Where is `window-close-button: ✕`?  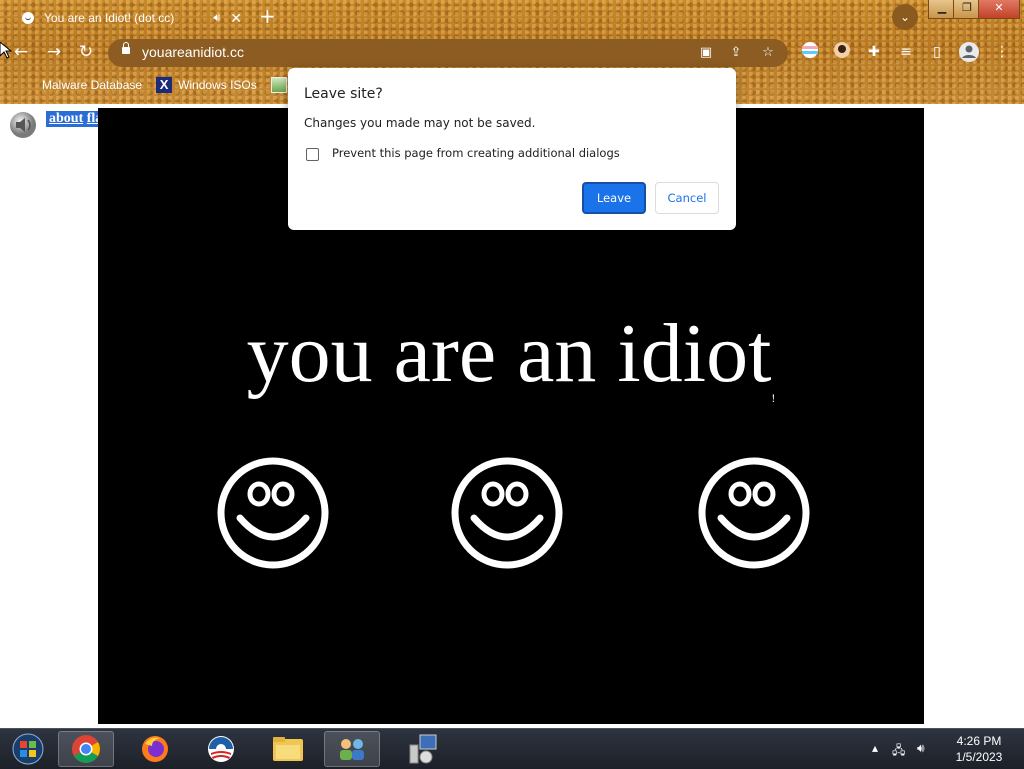 window-close-button: ✕ is located at coordinates (999, 9).